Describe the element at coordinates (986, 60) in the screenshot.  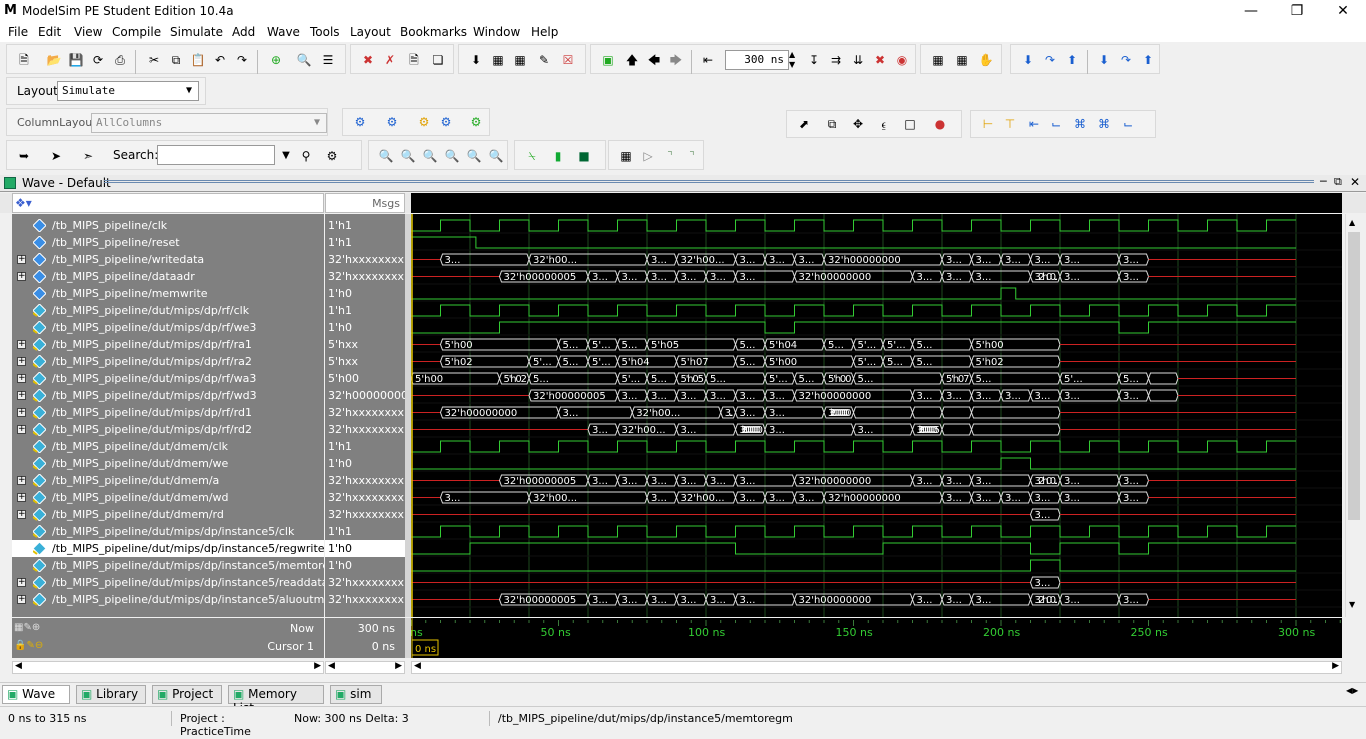
I see `hand-icon: ✋` at that location.